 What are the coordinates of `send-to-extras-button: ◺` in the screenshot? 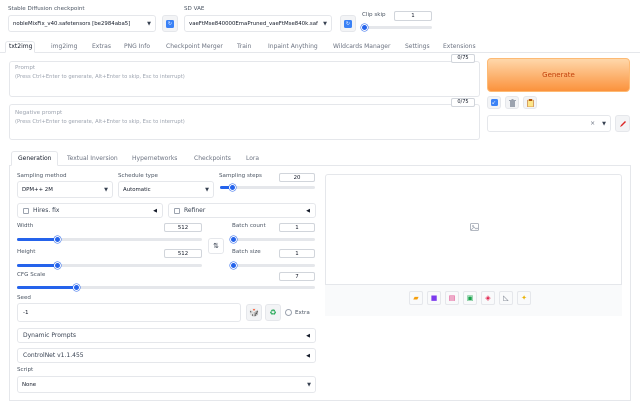 It's located at (506, 298).